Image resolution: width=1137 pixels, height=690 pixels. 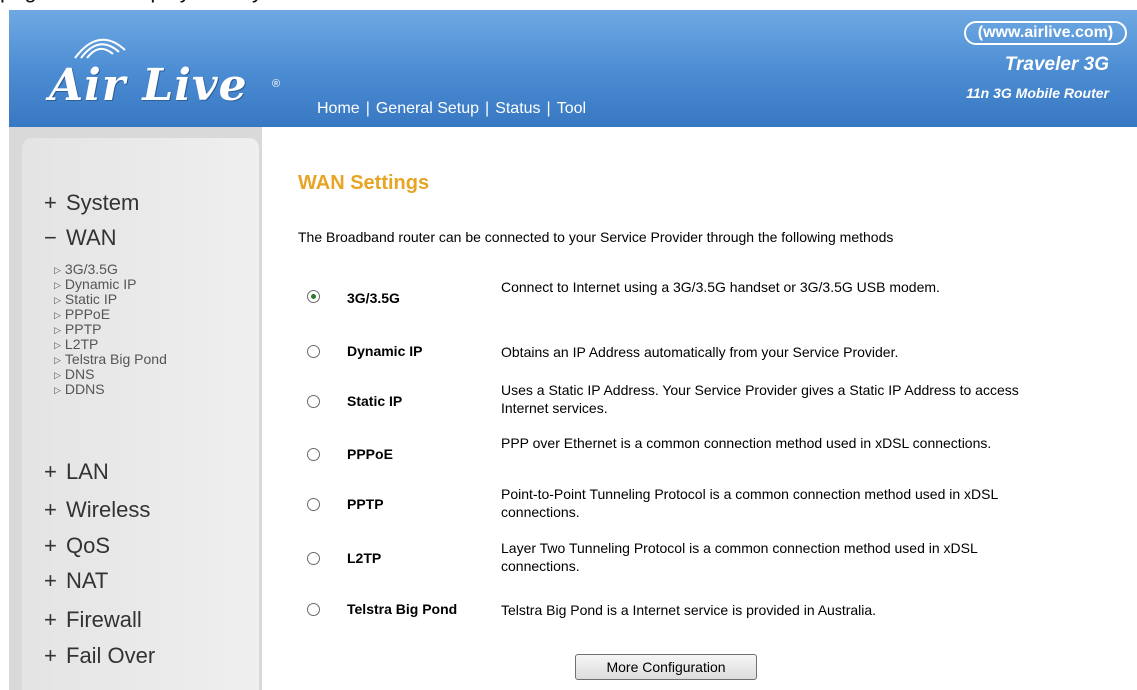 What do you see at coordinates (87, 314) in the screenshot?
I see `submenu-label: PPPoE` at bounding box center [87, 314].